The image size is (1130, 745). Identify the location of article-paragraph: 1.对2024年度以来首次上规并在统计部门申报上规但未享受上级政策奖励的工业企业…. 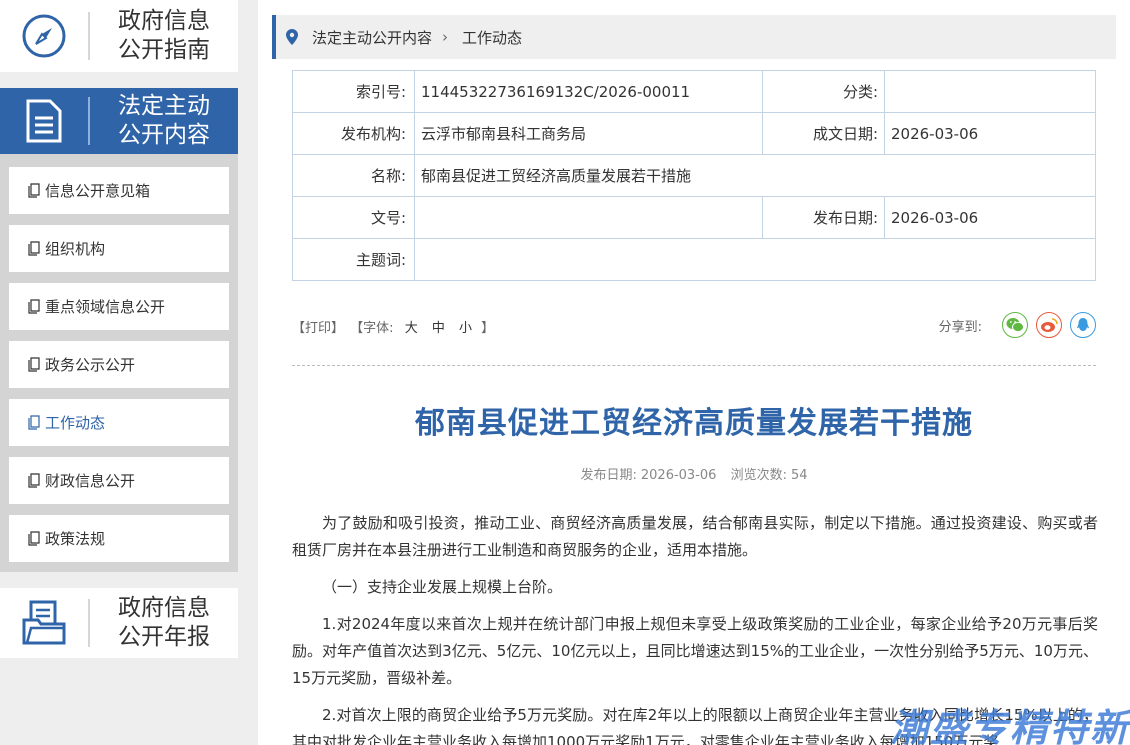
(695, 651).